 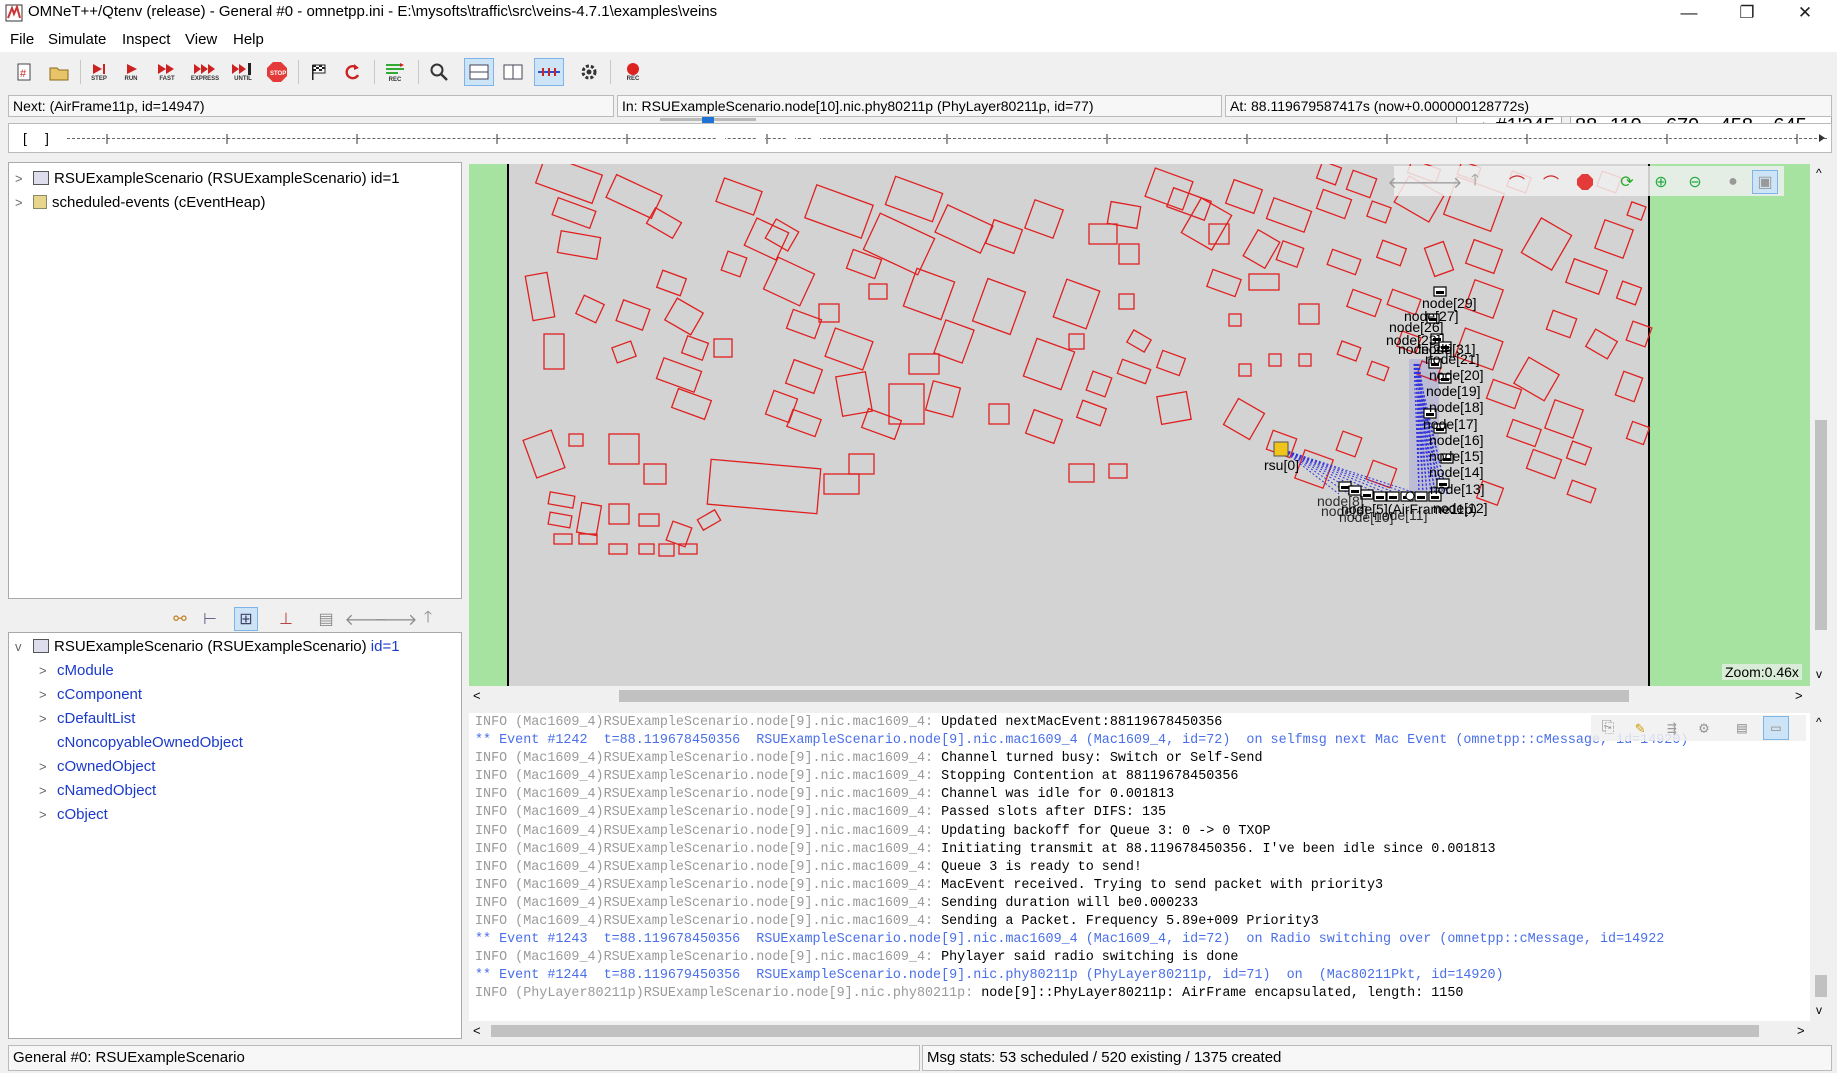 I want to click on airframe-packet-icon, so click(x=1410, y=496).